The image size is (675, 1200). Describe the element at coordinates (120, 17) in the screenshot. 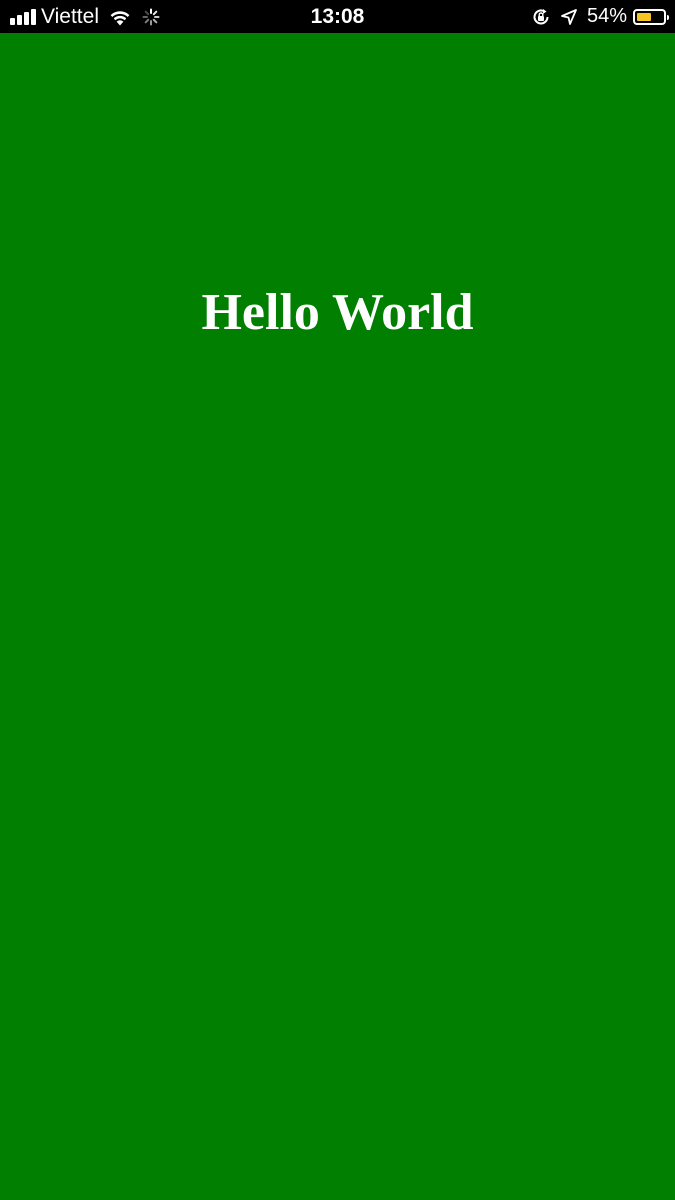

I see `wifi-icon` at that location.